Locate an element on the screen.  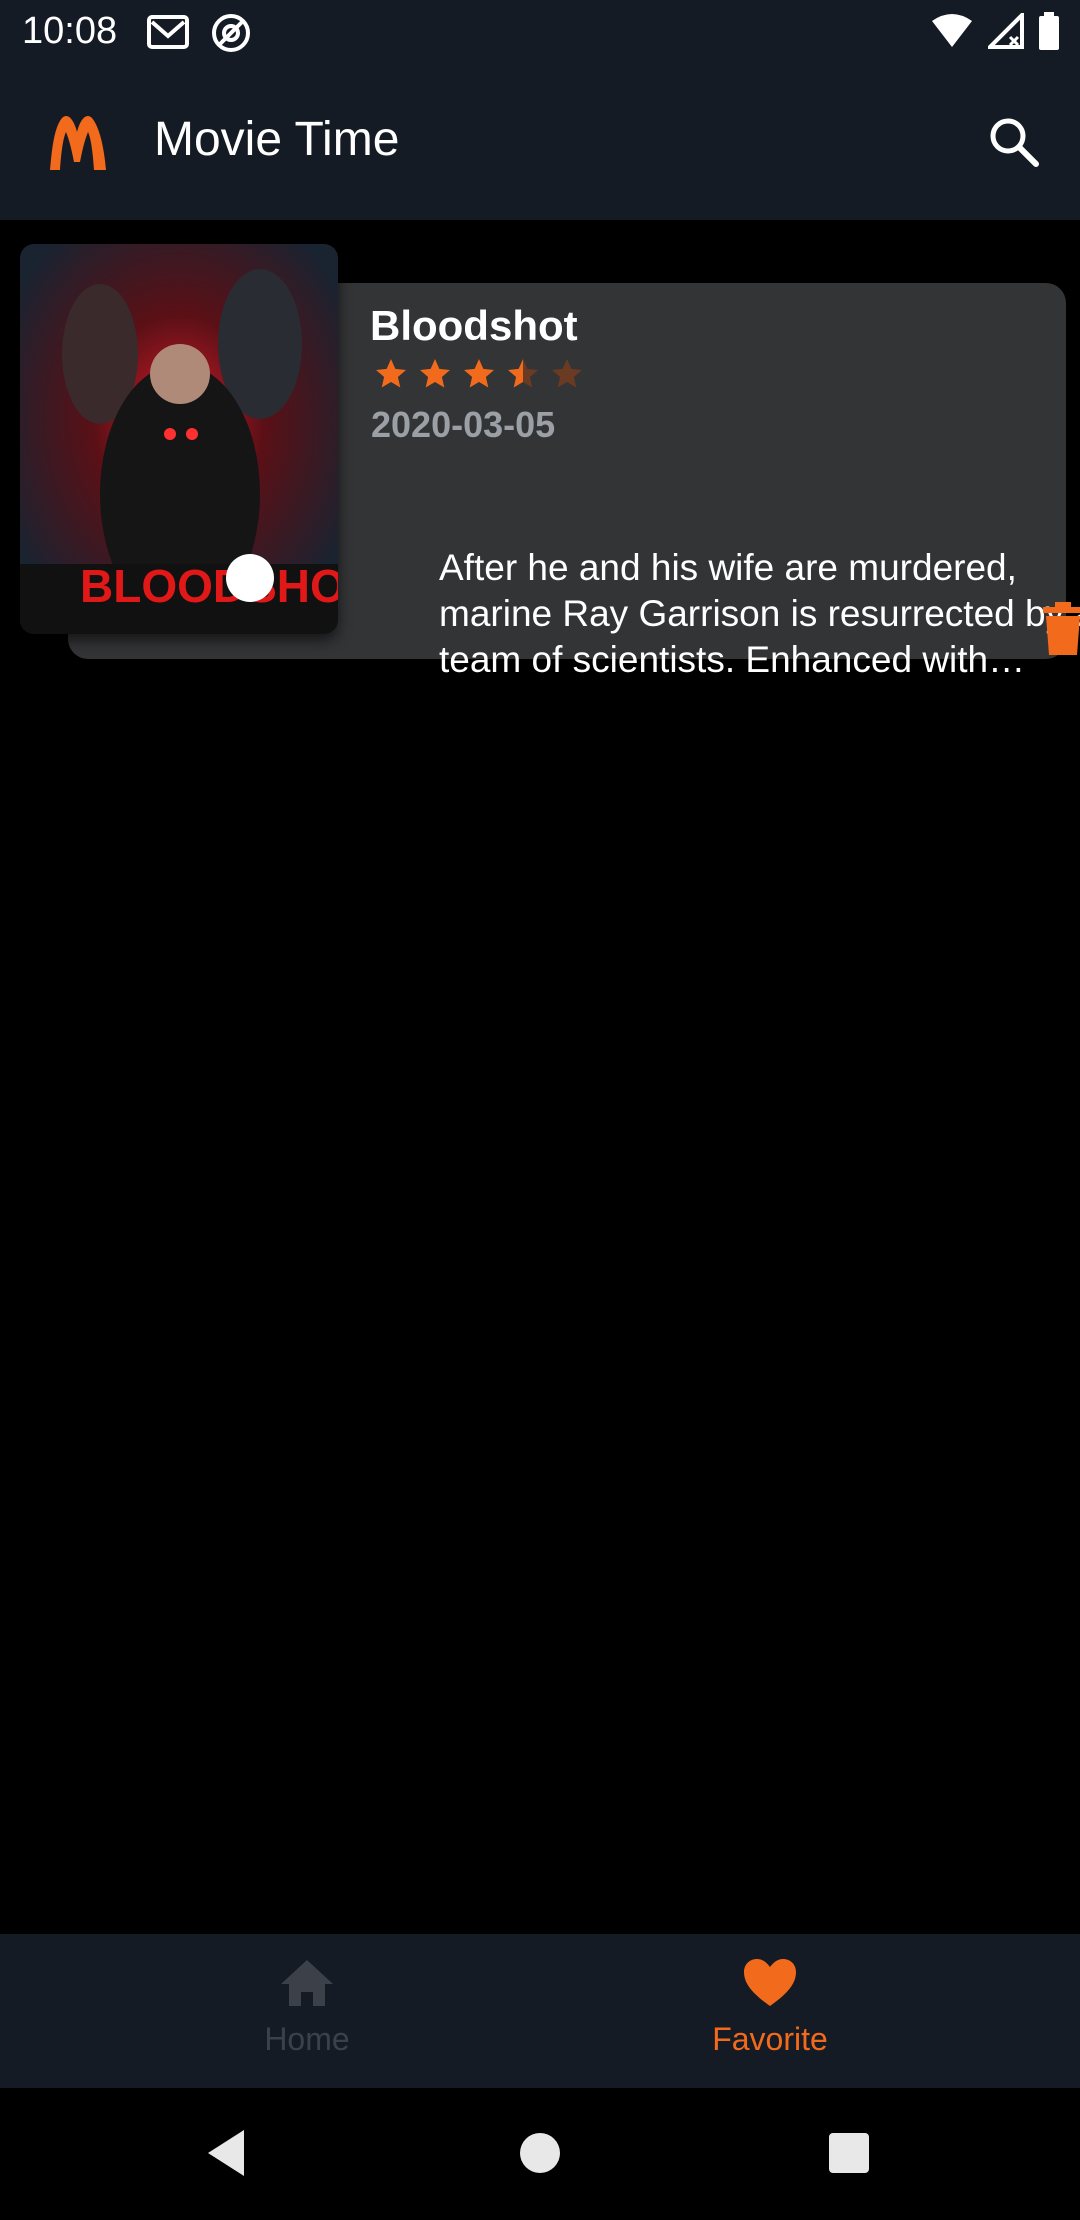
nav-favorite-label: Favorite is located at coordinates (770, 2039).